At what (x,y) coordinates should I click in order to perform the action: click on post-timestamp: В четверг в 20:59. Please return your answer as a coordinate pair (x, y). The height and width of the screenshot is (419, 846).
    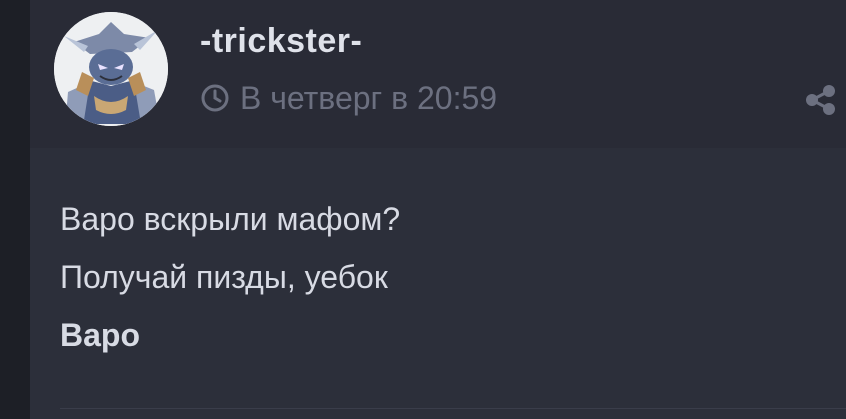
    Looking at the image, I should click on (348, 98).